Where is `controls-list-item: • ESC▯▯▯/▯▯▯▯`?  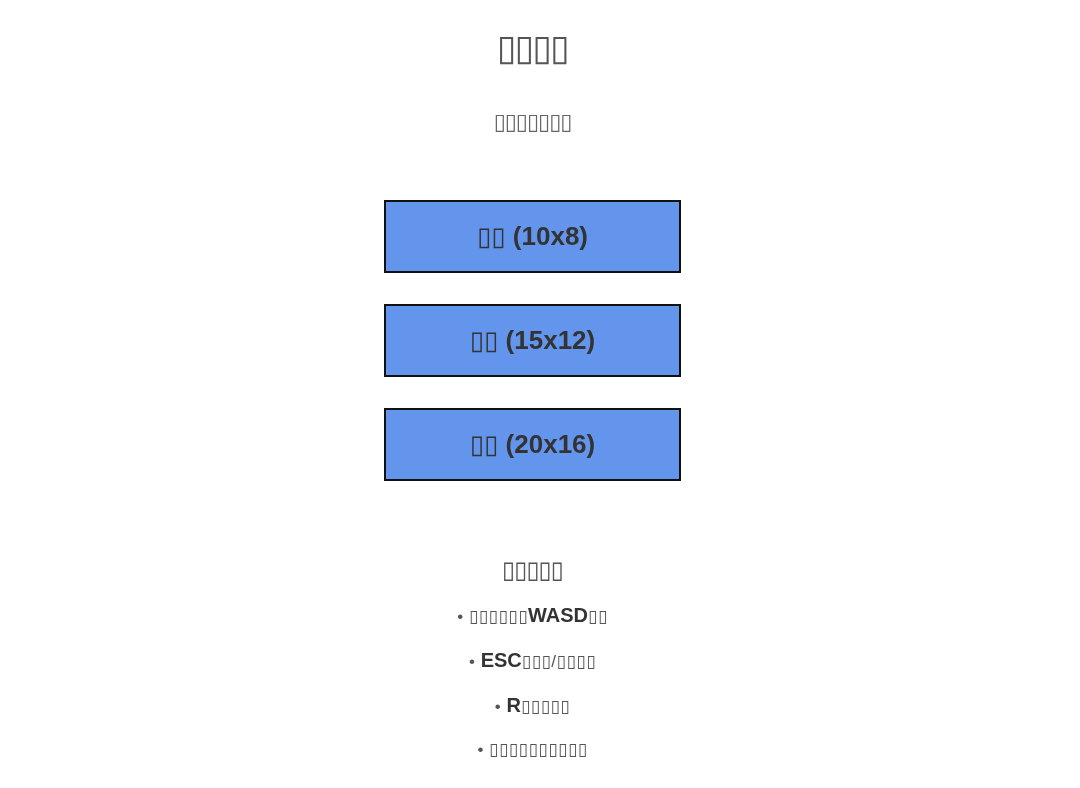
controls-list-item: • ESC▯▯▯/▯▯▯▯ is located at coordinates (532, 660).